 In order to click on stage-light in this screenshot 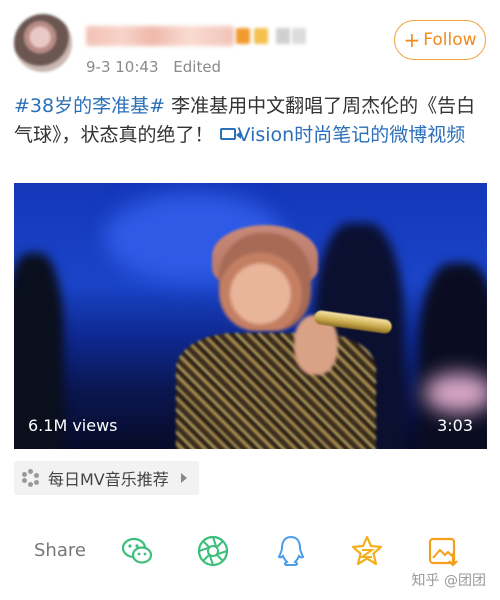, I will do `click(455, 393)`.